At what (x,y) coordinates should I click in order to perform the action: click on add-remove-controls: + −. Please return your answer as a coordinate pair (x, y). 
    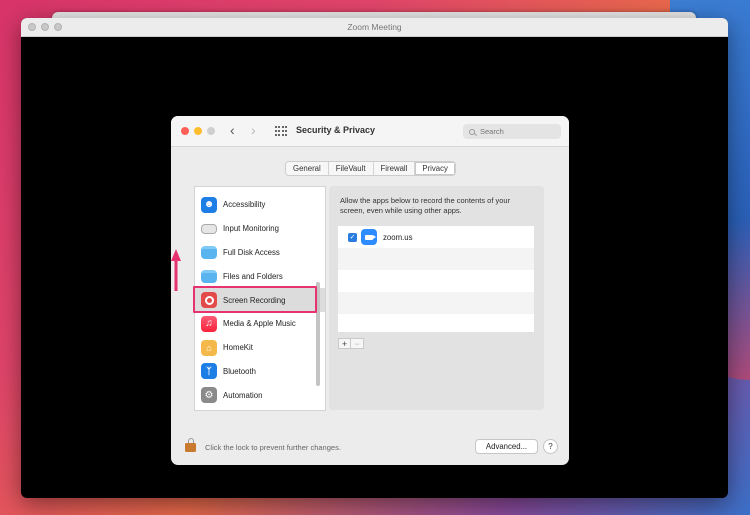
    Looking at the image, I should click on (351, 343).